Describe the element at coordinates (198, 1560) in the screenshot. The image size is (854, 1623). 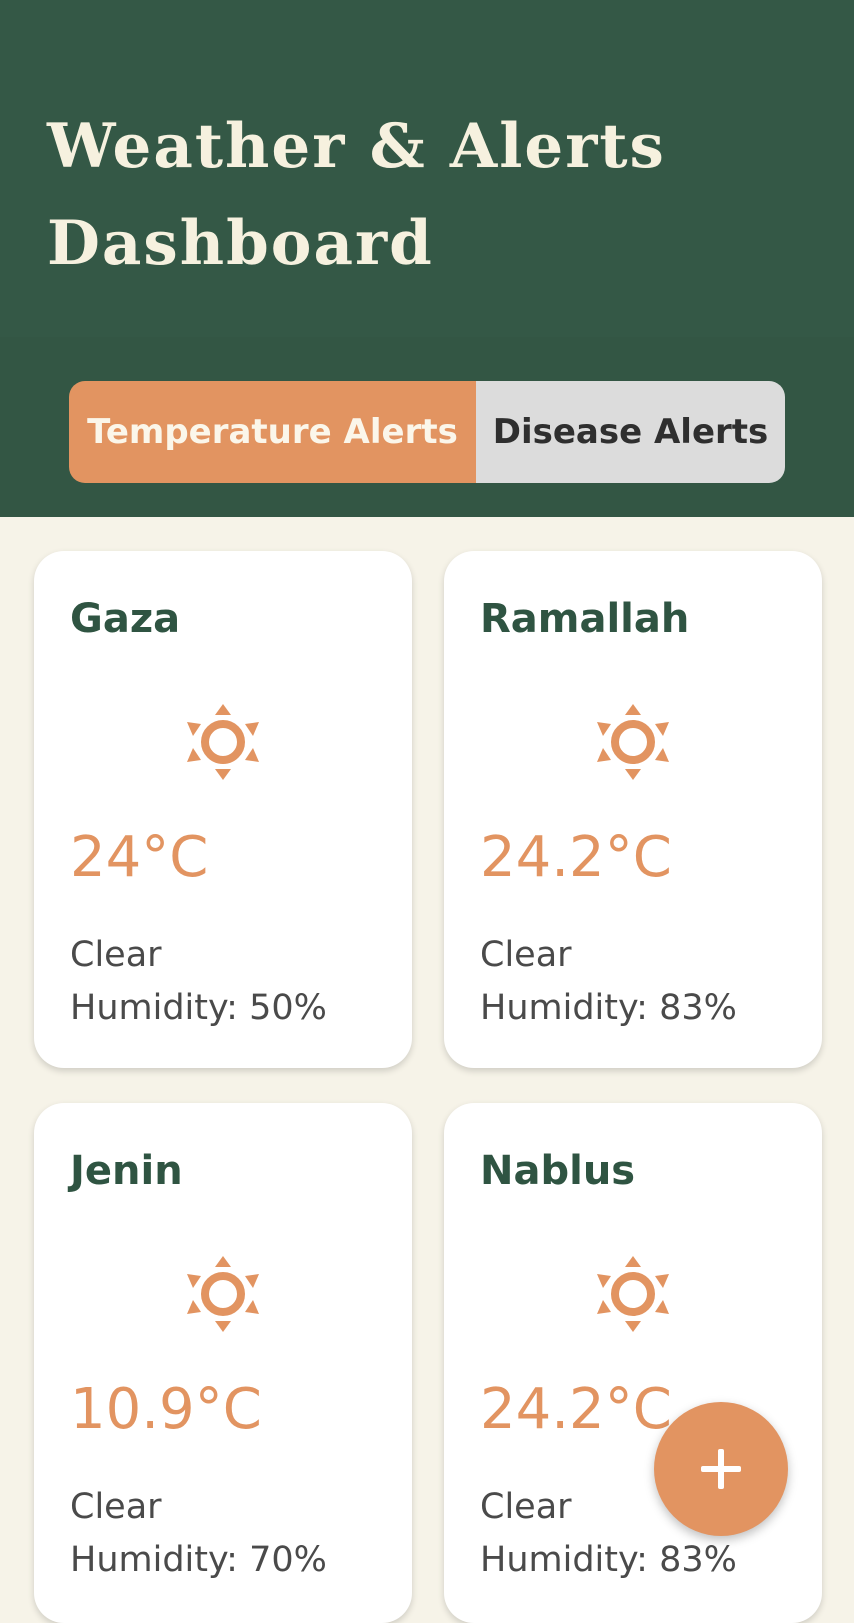
I see `humidity-value: Humidity: 70%` at that location.